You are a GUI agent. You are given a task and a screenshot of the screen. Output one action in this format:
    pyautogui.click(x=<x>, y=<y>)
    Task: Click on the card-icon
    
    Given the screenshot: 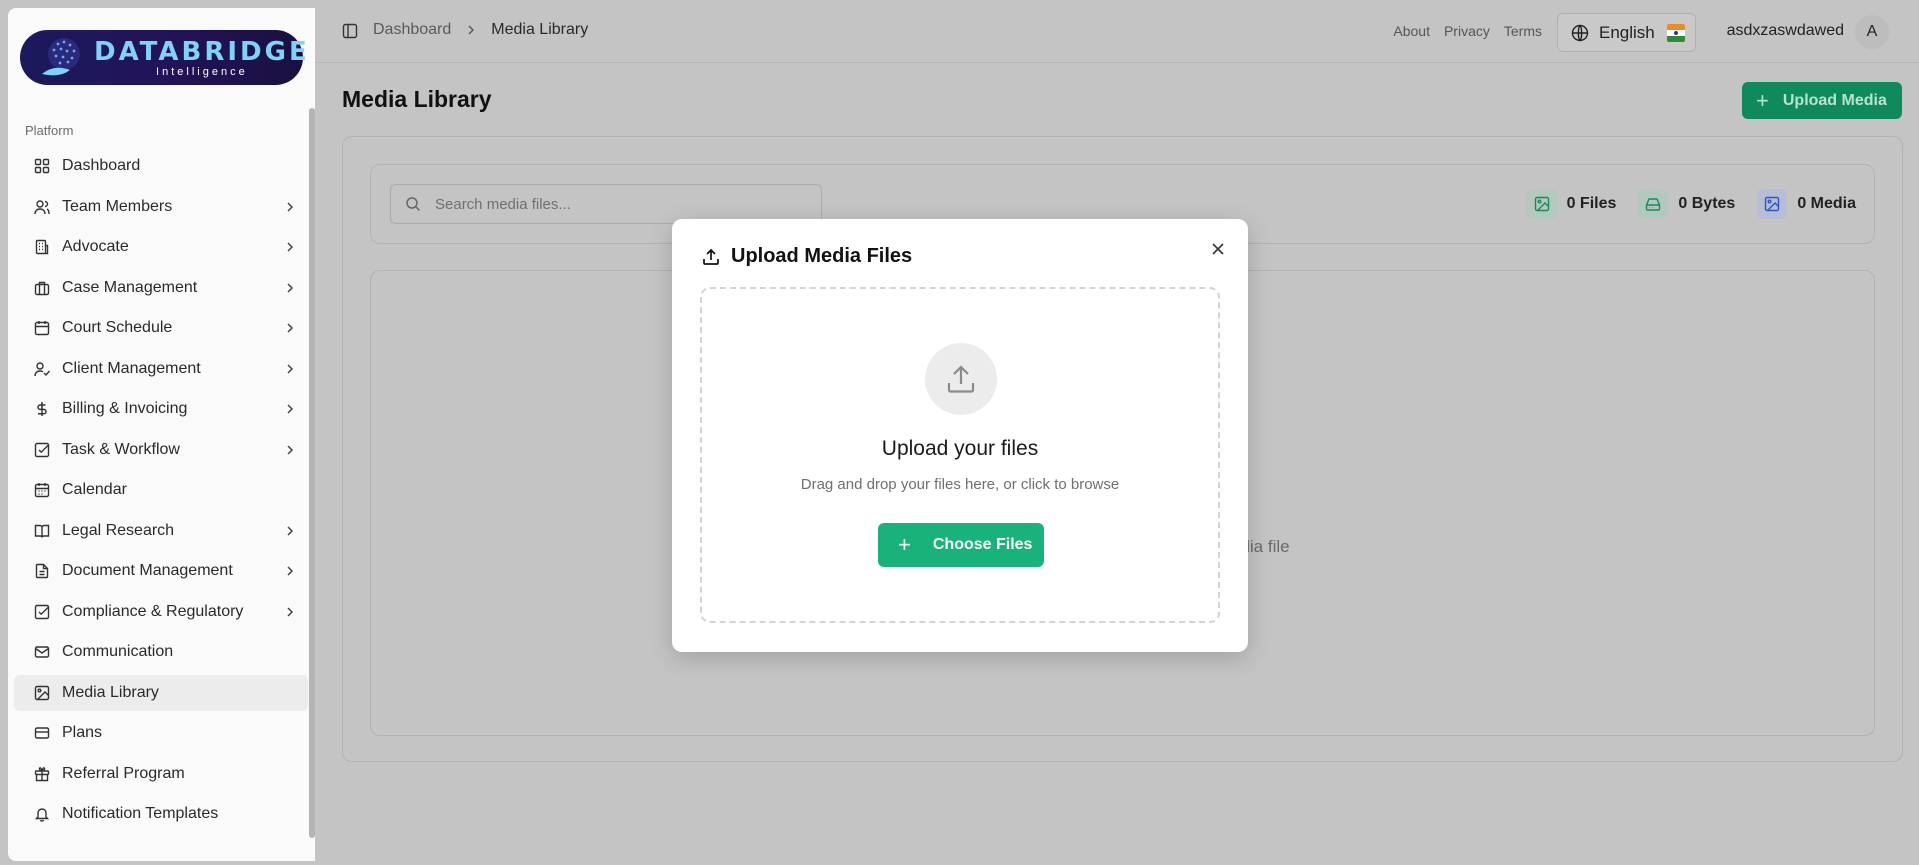 What is the action you would take?
    pyautogui.click(x=42, y=733)
    